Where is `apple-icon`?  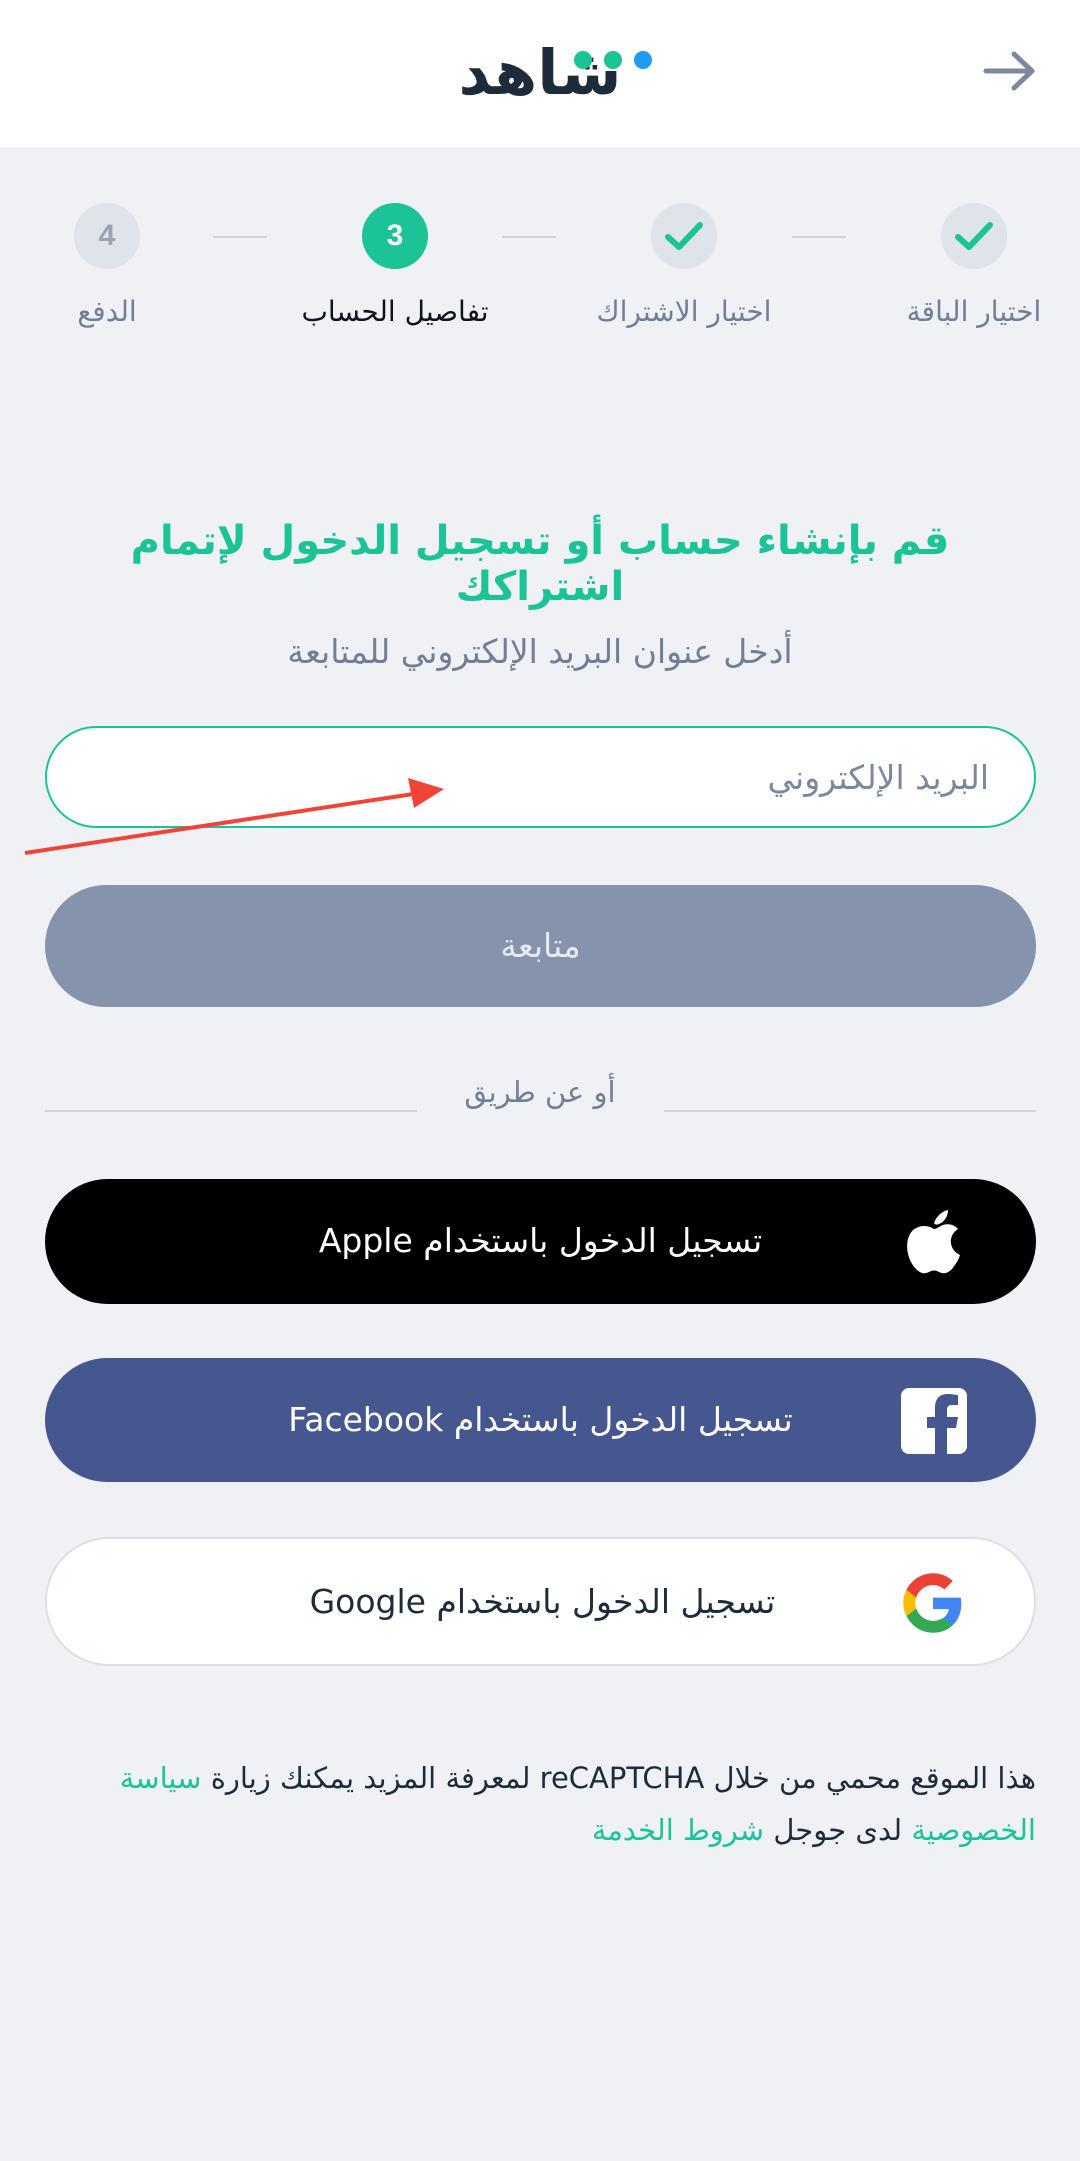
apple-icon is located at coordinates (933, 1242).